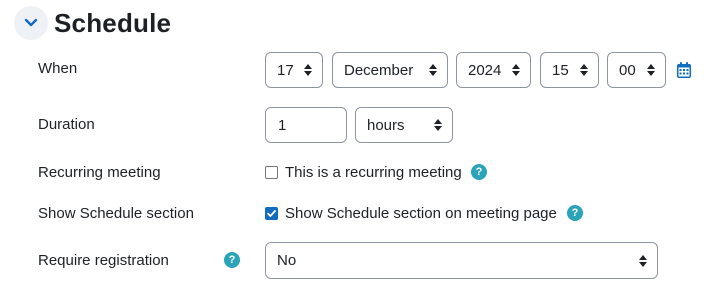 The width and height of the screenshot is (704, 289). I want to click on duration-unit-value: hours, so click(386, 125).